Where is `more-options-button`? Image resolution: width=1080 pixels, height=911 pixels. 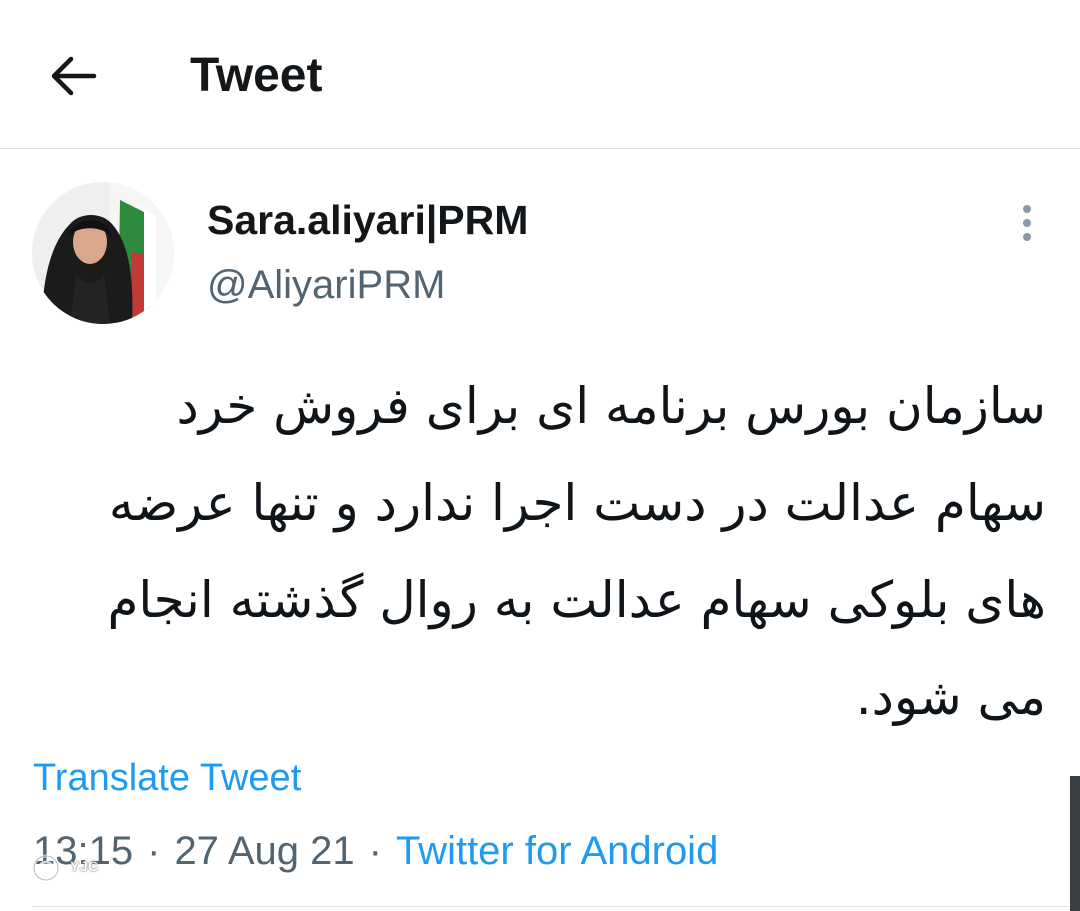 more-options-button is located at coordinates (1027, 223).